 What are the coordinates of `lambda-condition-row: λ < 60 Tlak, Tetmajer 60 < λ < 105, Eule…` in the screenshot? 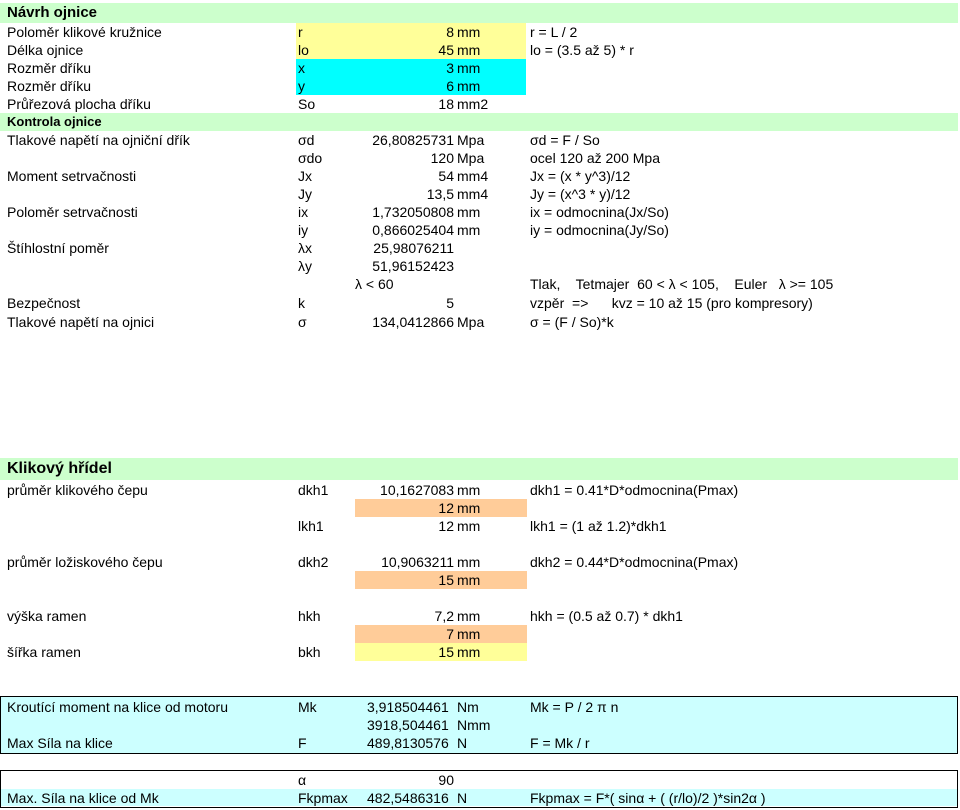 It's located at (480, 284).